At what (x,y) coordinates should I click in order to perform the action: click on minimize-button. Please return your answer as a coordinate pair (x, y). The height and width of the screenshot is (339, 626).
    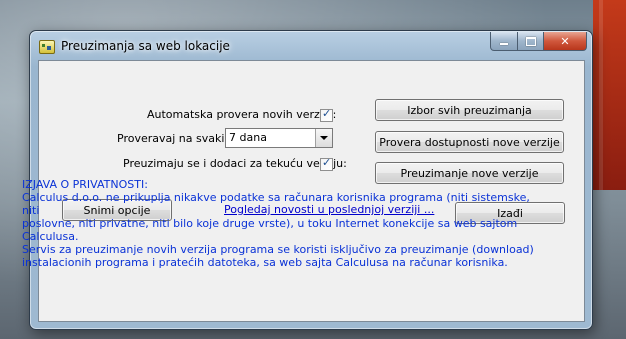
    Looking at the image, I should click on (504, 41).